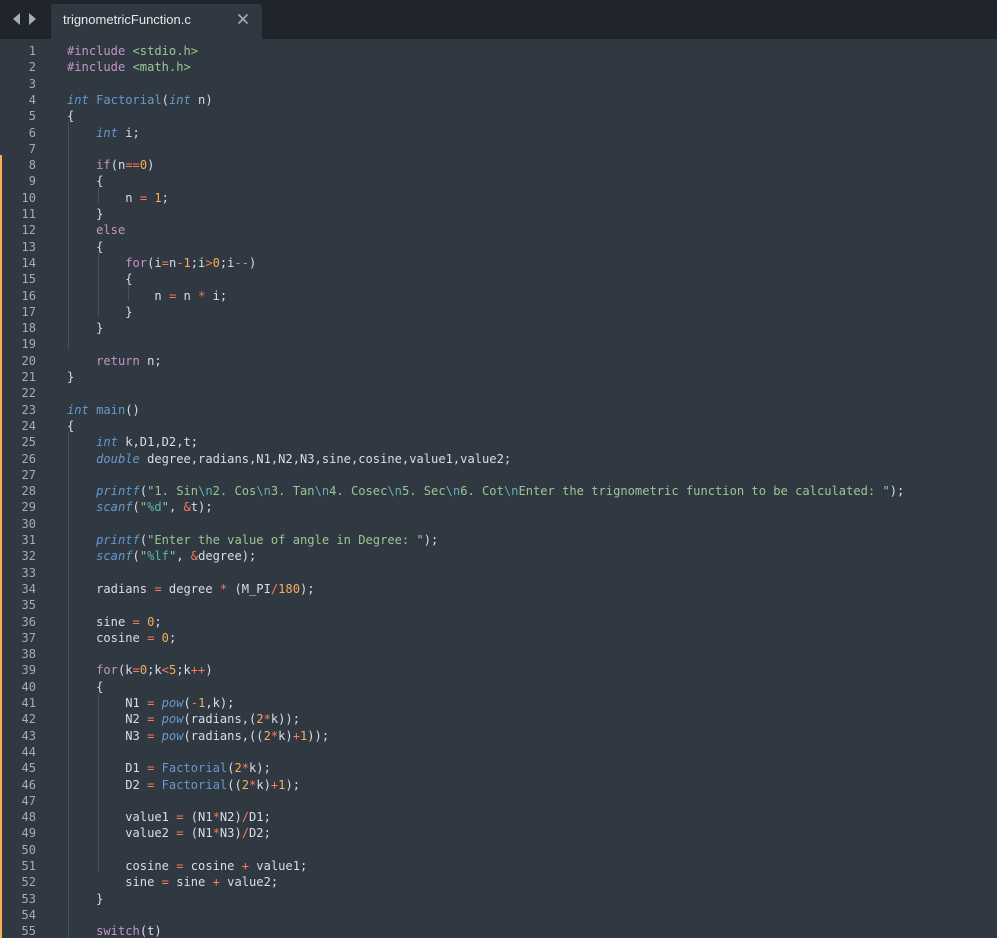 This screenshot has width=997, height=938. Describe the element at coordinates (114, 930) in the screenshot. I see `code-line: switch(t)` at that location.